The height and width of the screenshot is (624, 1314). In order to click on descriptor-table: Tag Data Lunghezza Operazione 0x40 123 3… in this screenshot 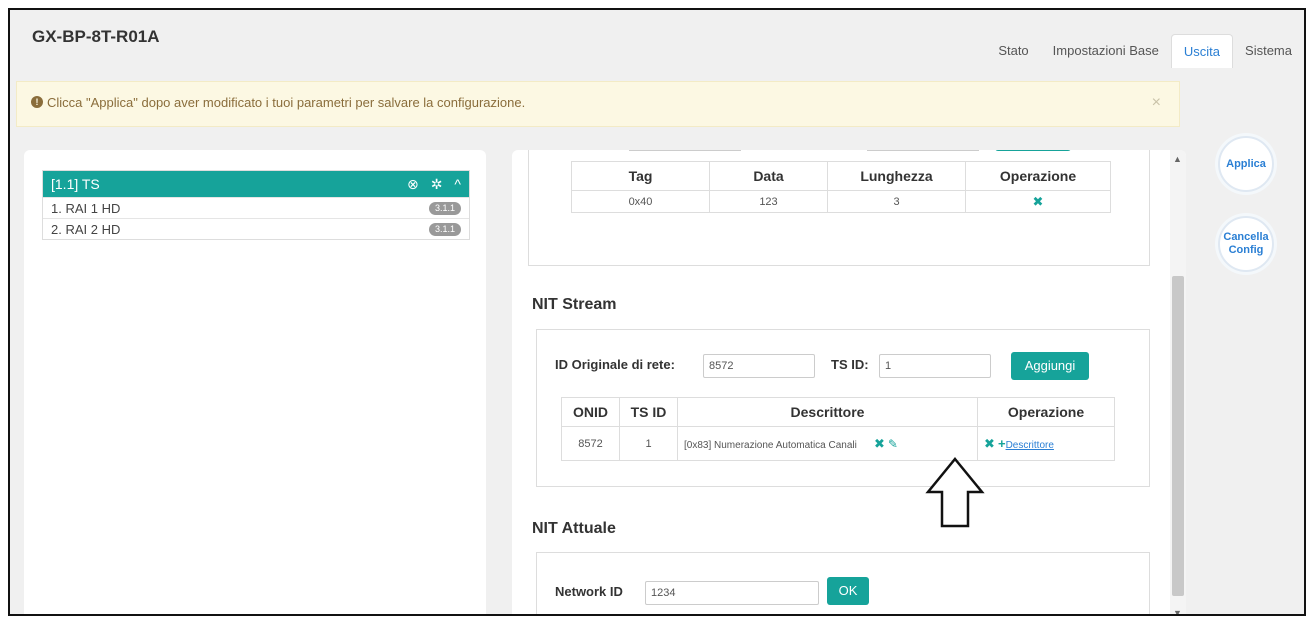, I will do `click(841, 187)`.